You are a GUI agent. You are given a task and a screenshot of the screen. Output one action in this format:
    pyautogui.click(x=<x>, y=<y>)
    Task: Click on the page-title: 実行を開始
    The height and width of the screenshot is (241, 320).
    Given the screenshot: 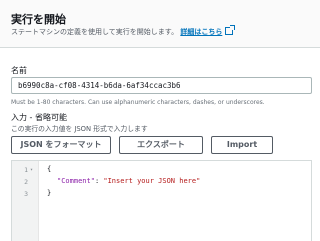 What is the action you would take?
    pyautogui.click(x=38, y=19)
    